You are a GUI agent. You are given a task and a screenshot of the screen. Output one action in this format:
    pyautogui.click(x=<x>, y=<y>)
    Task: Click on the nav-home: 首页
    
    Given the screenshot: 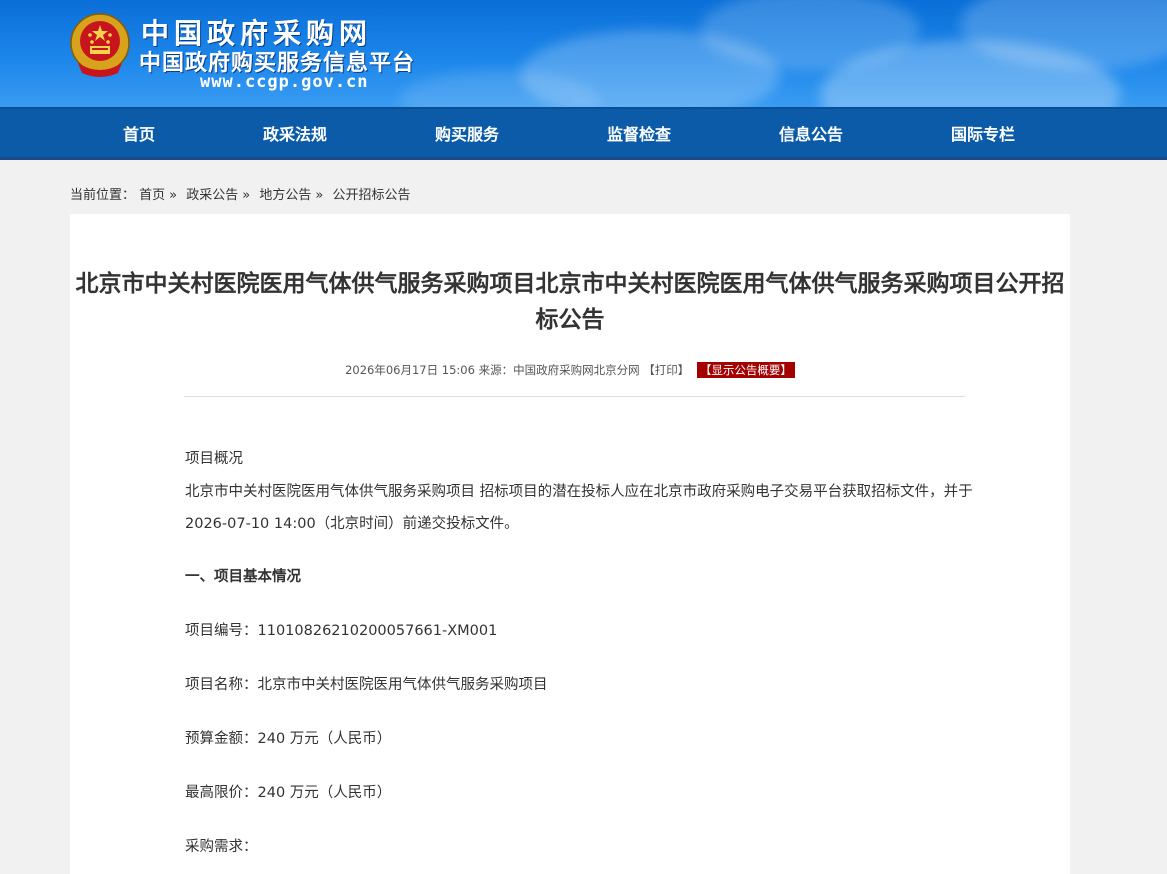 What is the action you would take?
    pyautogui.click(x=139, y=133)
    